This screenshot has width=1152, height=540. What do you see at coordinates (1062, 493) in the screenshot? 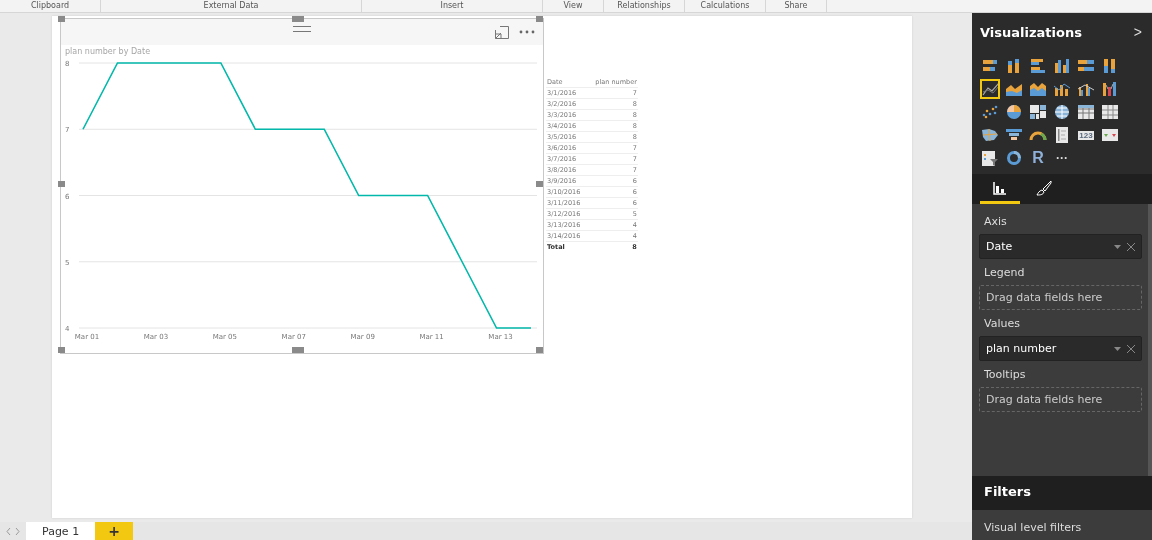
I see `filters-title: Filters` at bounding box center [1062, 493].